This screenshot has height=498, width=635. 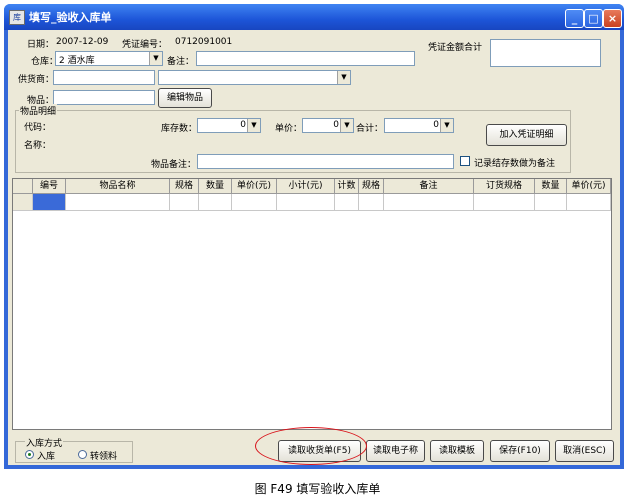 I want to click on stock-value: 0, so click(x=243, y=125).